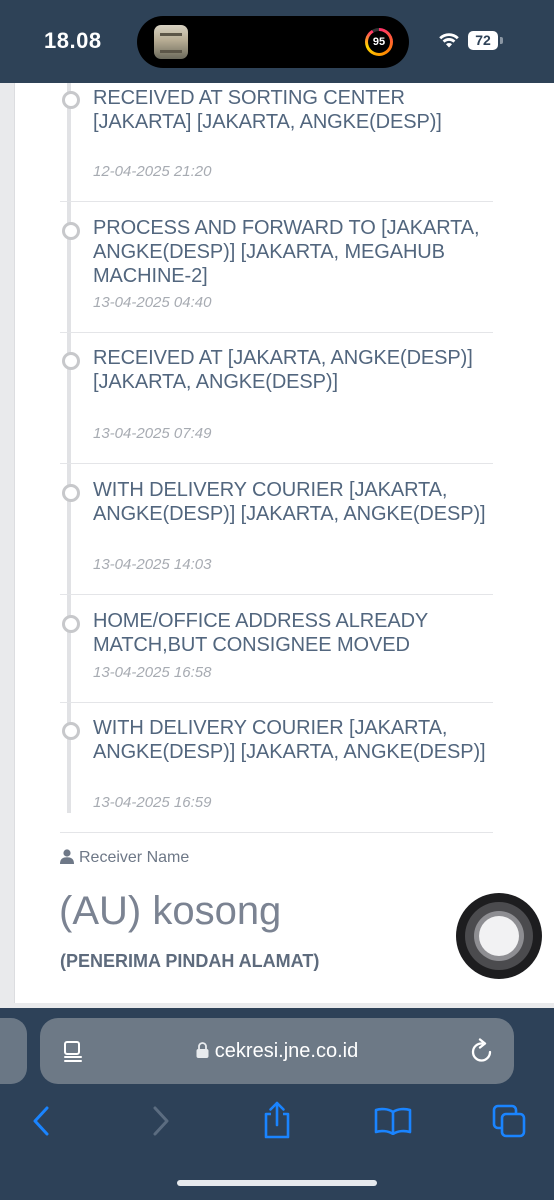 The width and height of the screenshot is (554, 1200). I want to click on address-bar: cekresi.jne.co.id, so click(277, 1051).